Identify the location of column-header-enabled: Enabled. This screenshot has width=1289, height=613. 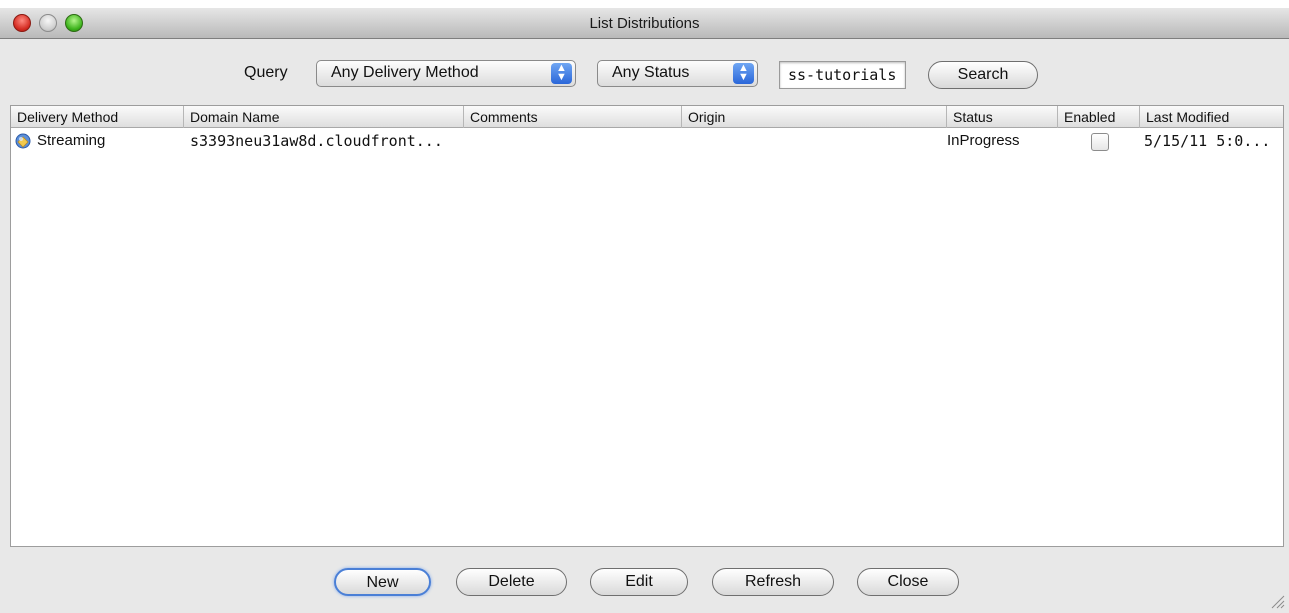
(1099, 117).